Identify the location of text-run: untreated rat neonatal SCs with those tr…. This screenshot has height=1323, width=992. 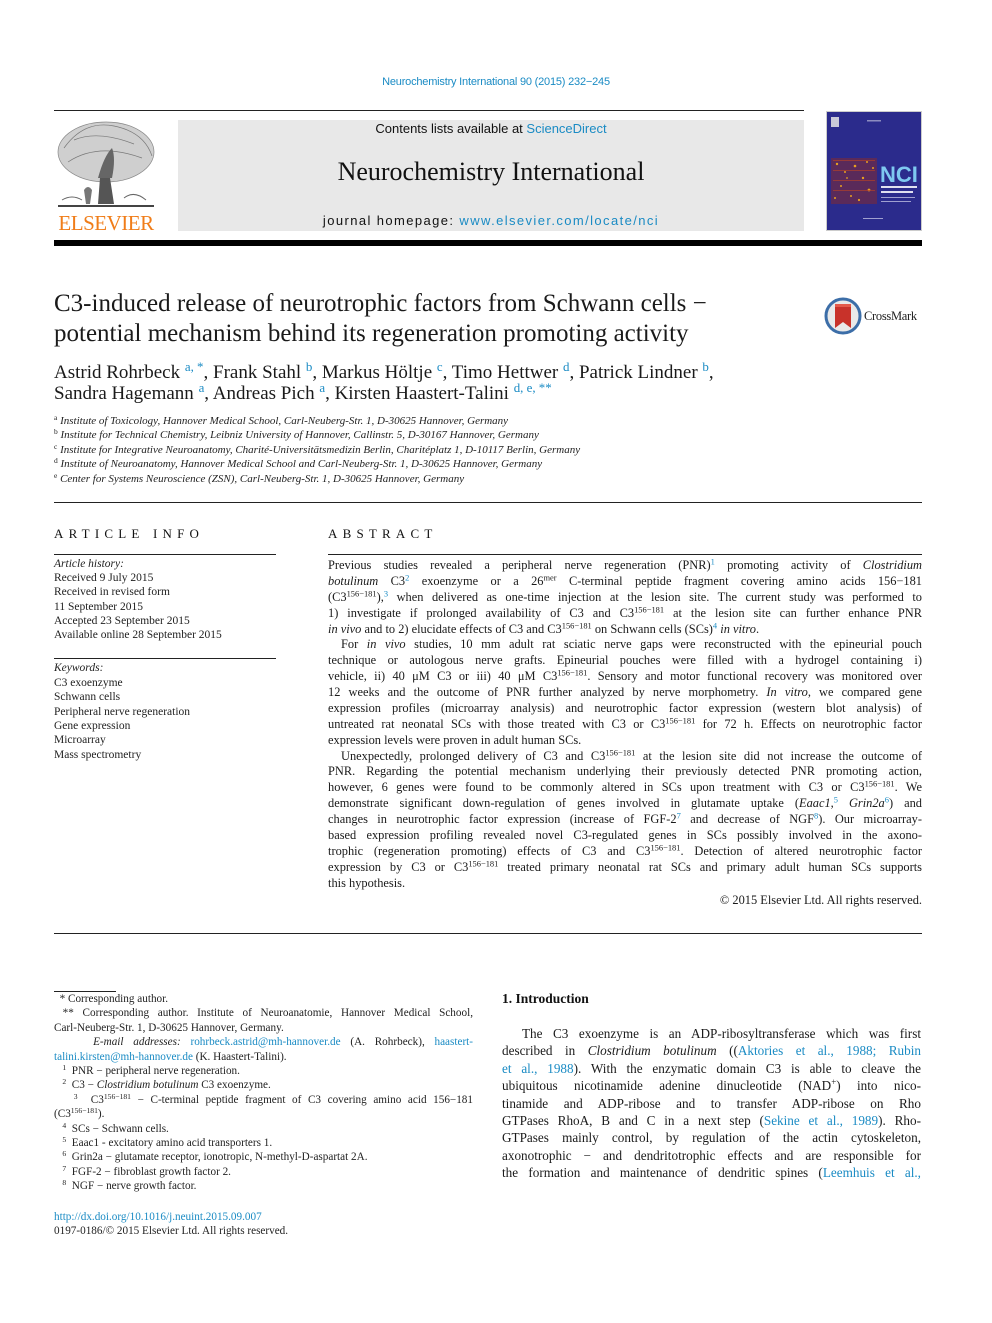
(497, 723).